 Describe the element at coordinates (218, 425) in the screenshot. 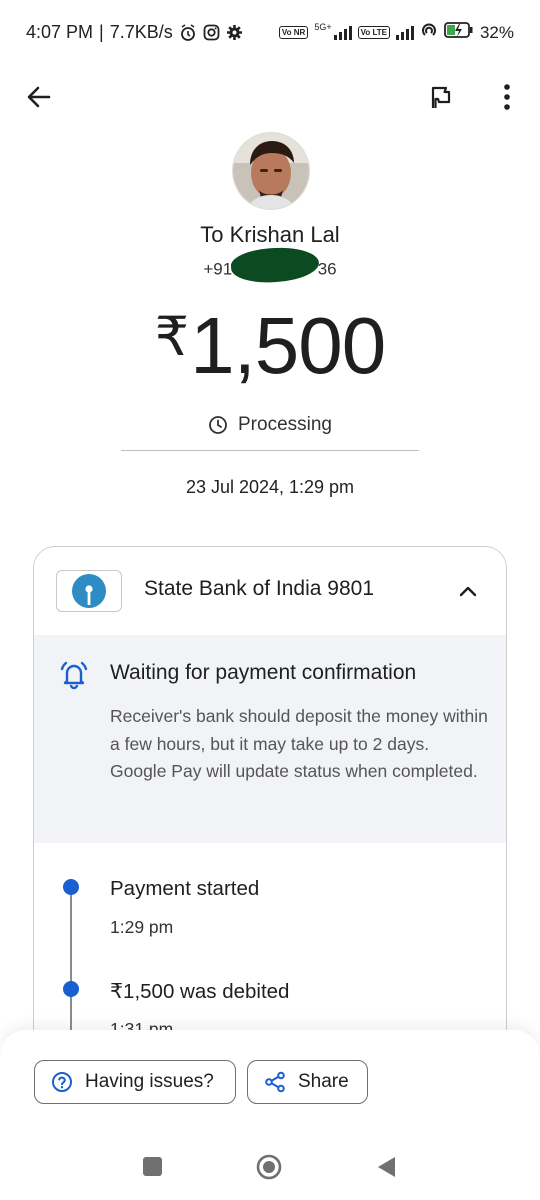

I see `clock-icon` at that location.